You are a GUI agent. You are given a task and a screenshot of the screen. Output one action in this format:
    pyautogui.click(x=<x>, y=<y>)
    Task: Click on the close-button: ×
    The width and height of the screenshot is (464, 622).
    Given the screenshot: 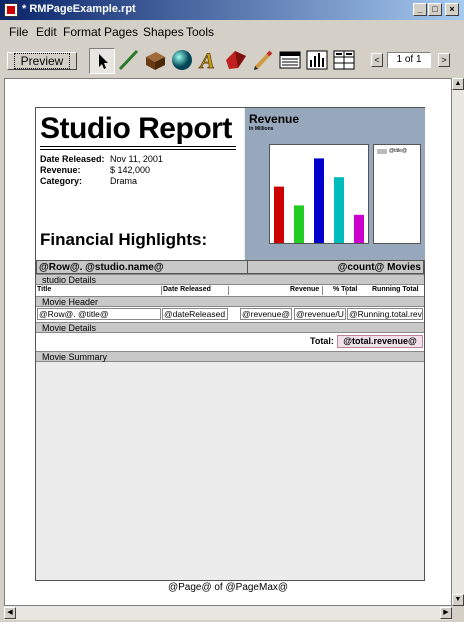 What is the action you would take?
    pyautogui.click(x=452, y=9)
    